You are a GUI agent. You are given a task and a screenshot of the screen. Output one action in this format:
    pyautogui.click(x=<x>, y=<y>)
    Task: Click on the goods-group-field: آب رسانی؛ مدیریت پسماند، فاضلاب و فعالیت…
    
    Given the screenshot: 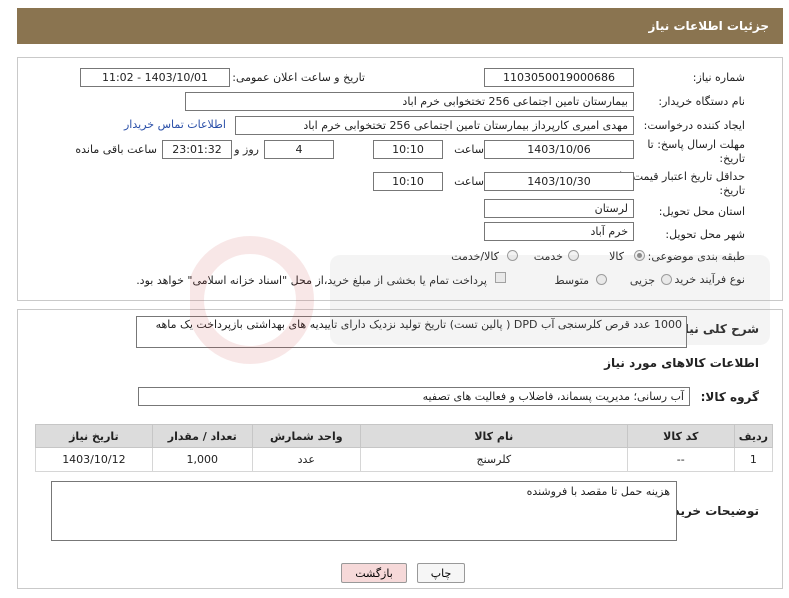 What is the action you would take?
    pyautogui.click(x=414, y=396)
    